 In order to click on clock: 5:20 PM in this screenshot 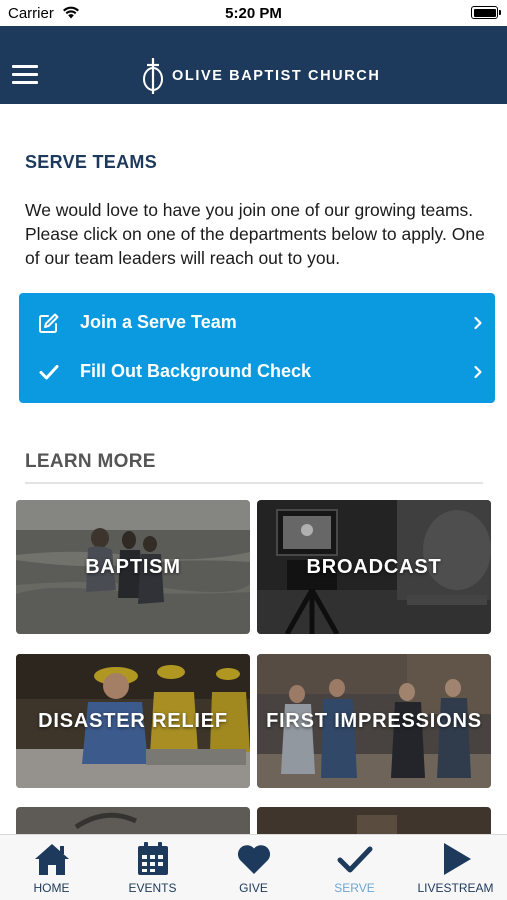, I will do `click(253, 13)`.